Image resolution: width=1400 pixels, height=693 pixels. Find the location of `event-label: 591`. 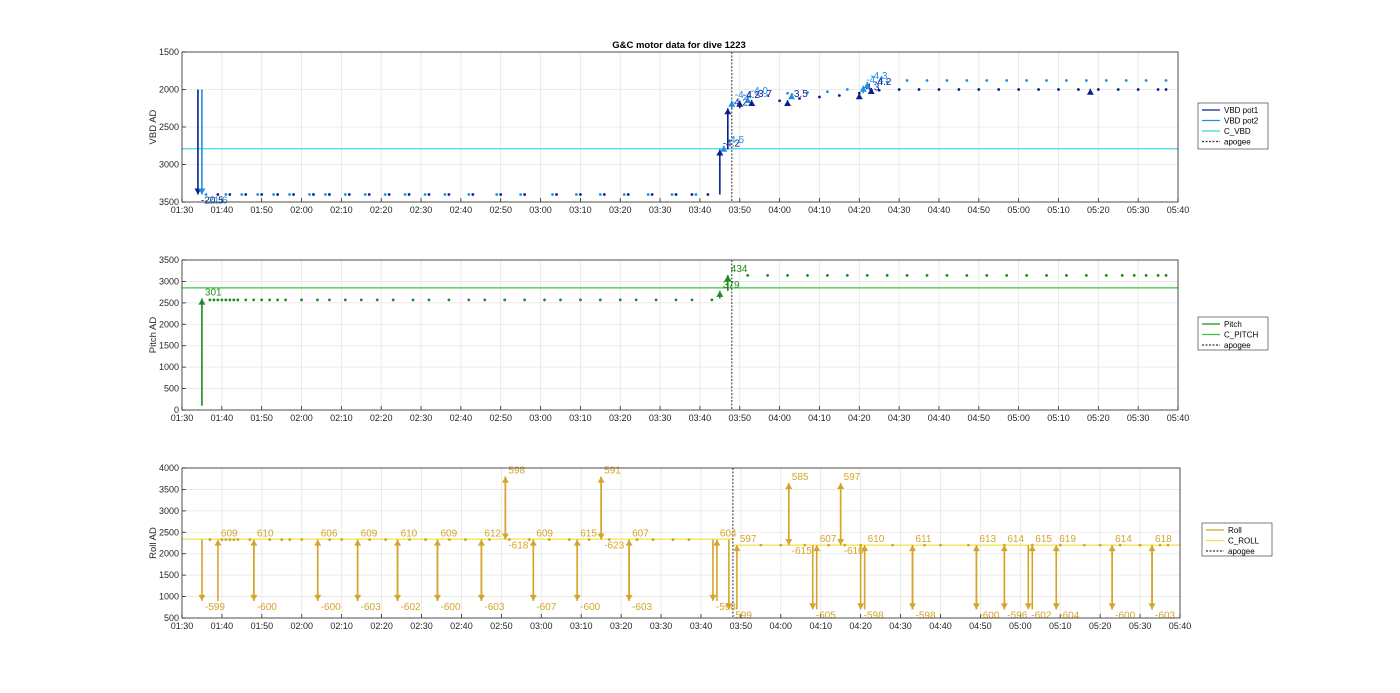

event-label: 591 is located at coordinates (612, 471).